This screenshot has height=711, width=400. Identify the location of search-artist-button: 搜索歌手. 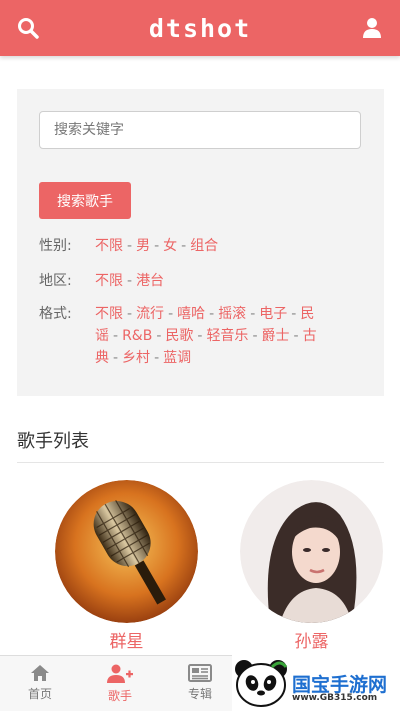
(85, 200).